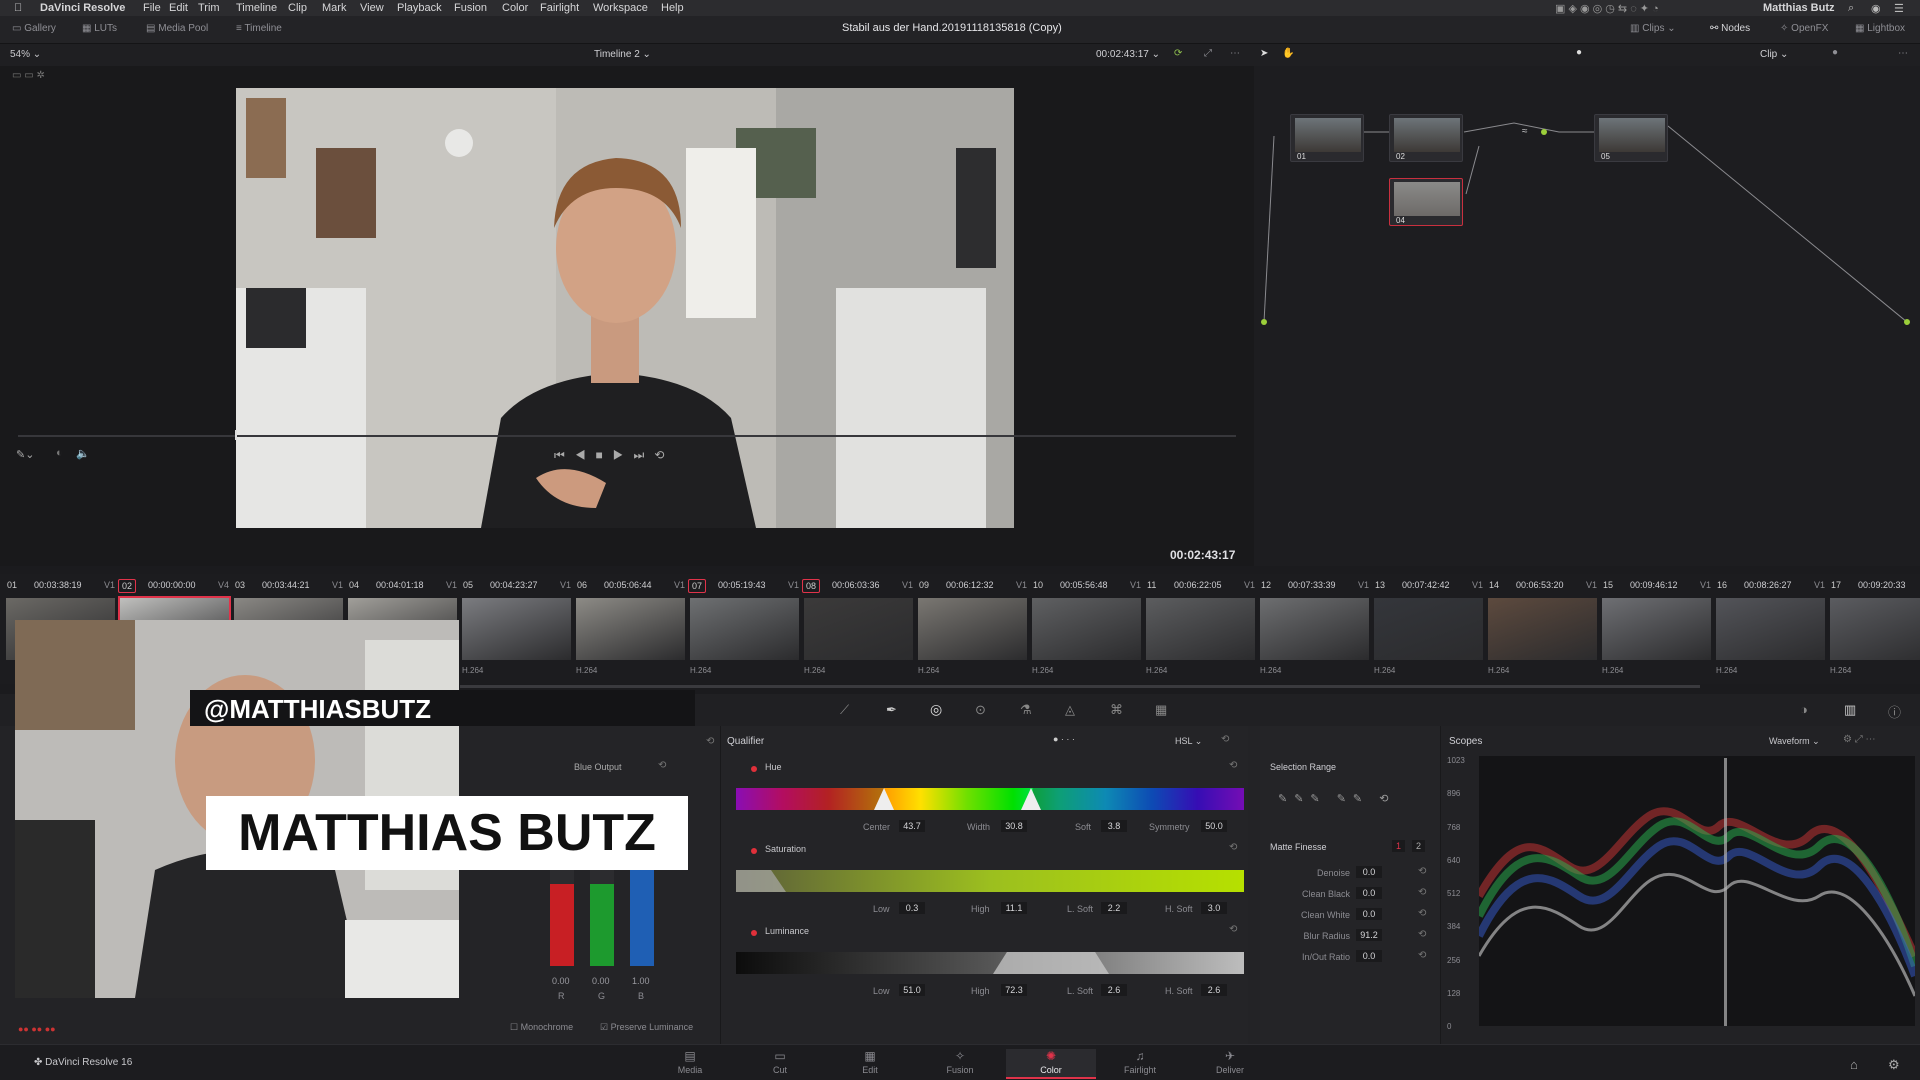  What do you see at coordinates (1264, 53) in the screenshot?
I see `pointer-icon: ➤` at bounding box center [1264, 53].